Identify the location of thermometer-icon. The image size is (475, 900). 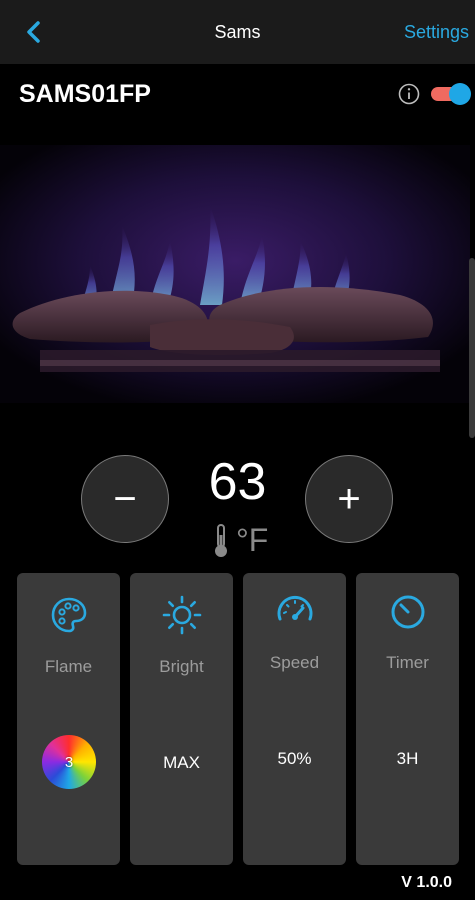
(221, 540).